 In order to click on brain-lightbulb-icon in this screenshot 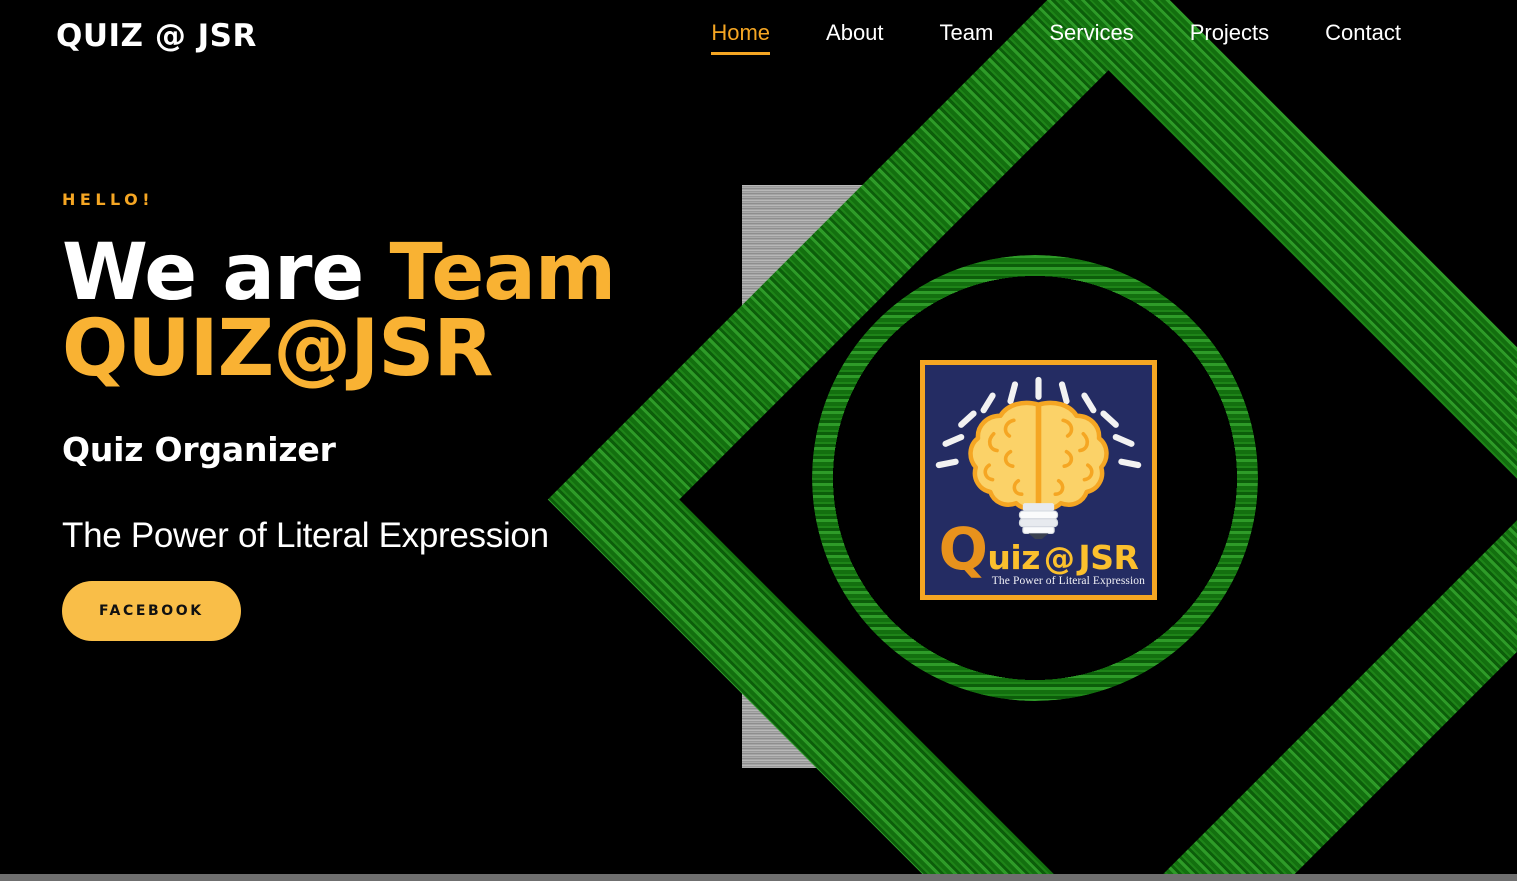, I will do `click(1038, 455)`.